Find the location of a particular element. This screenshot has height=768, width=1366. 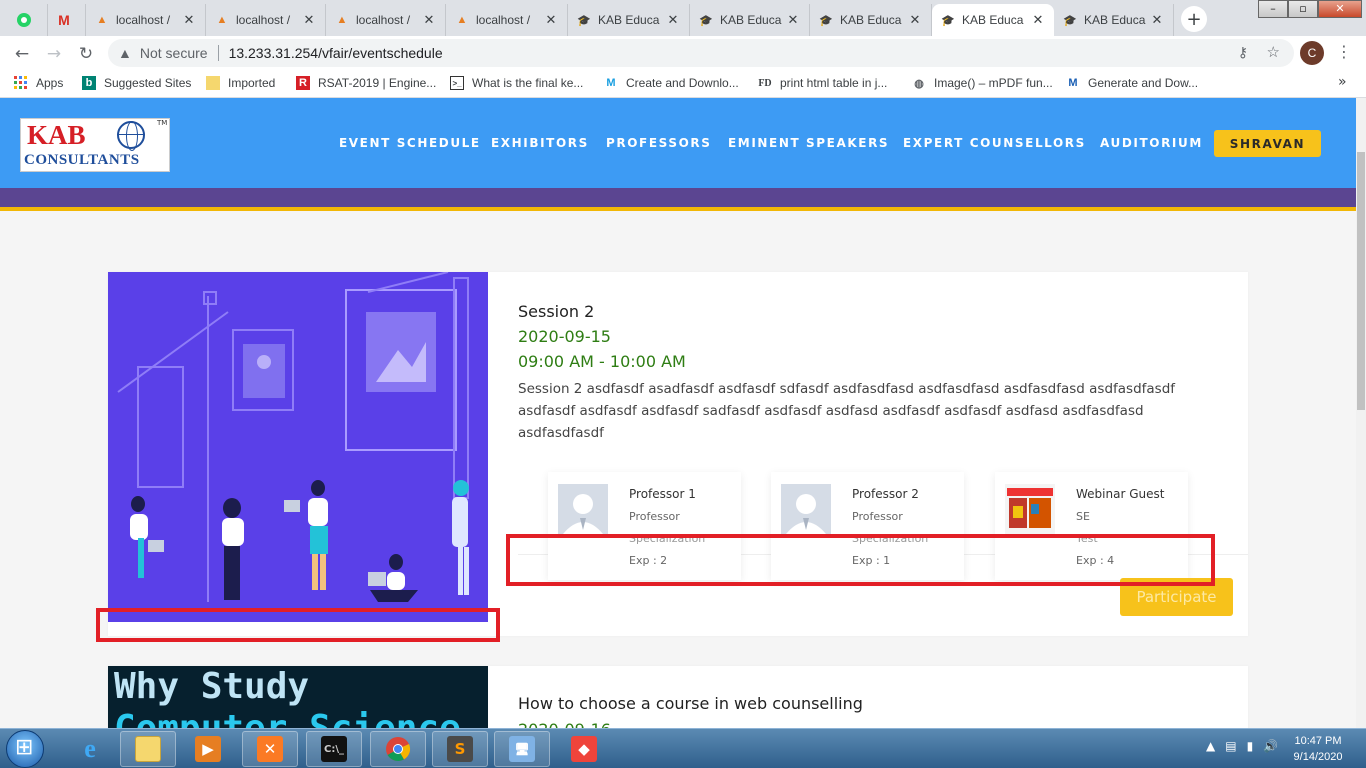

taskbar-remote-desktop: 🖥 is located at coordinates (522, 749).